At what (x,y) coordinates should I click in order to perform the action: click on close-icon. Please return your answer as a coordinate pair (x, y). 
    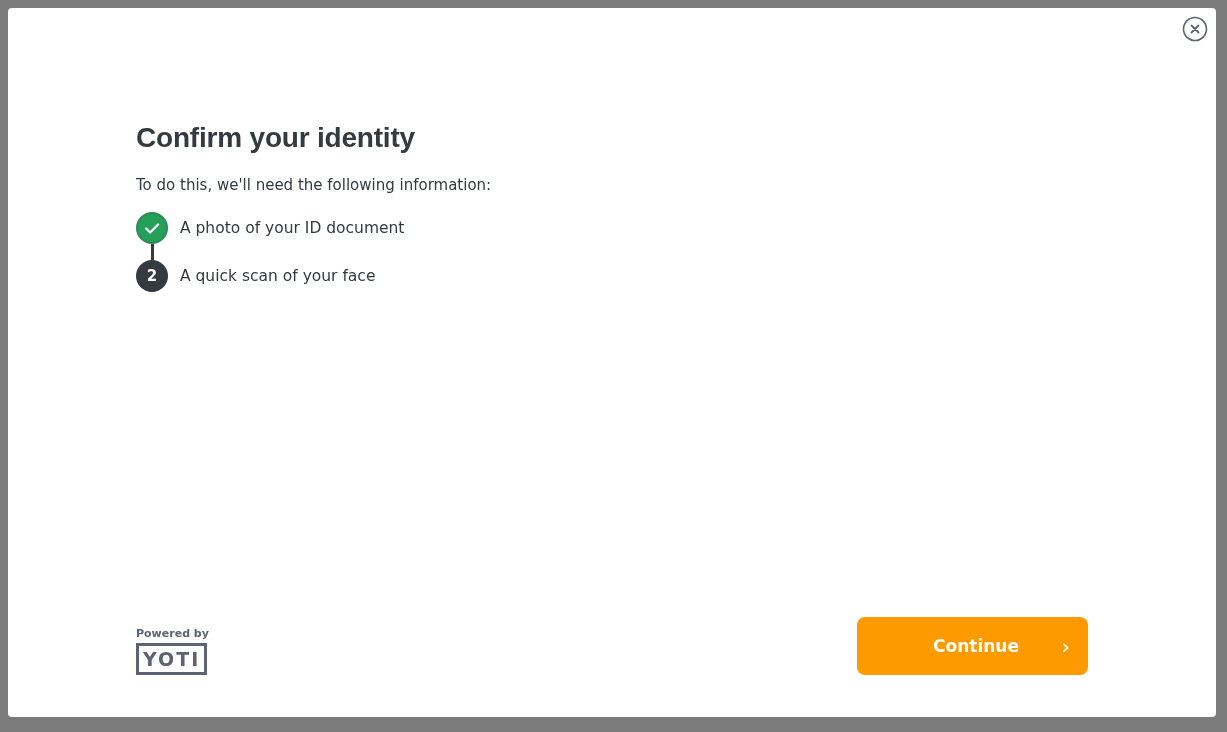
    Looking at the image, I should click on (1195, 29).